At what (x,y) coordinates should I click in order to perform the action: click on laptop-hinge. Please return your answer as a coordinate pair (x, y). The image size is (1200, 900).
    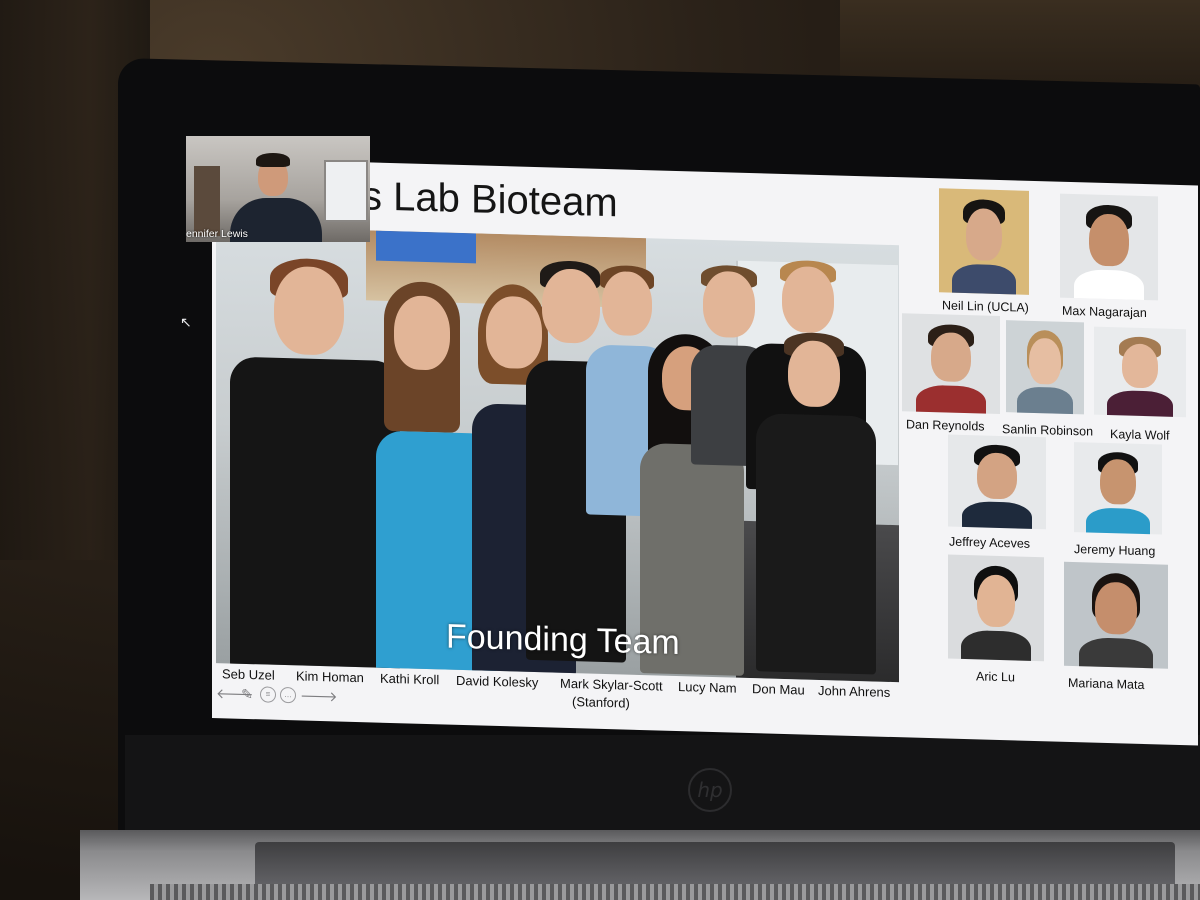
    Looking at the image, I should click on (715, 866).